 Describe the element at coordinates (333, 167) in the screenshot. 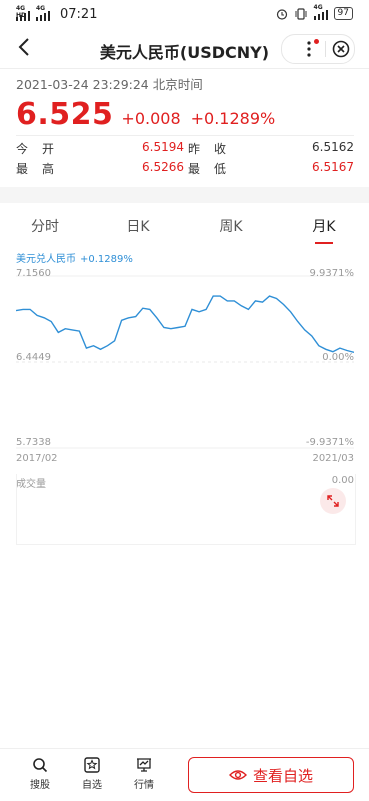

I see `low-value: 6.5167` at that location.